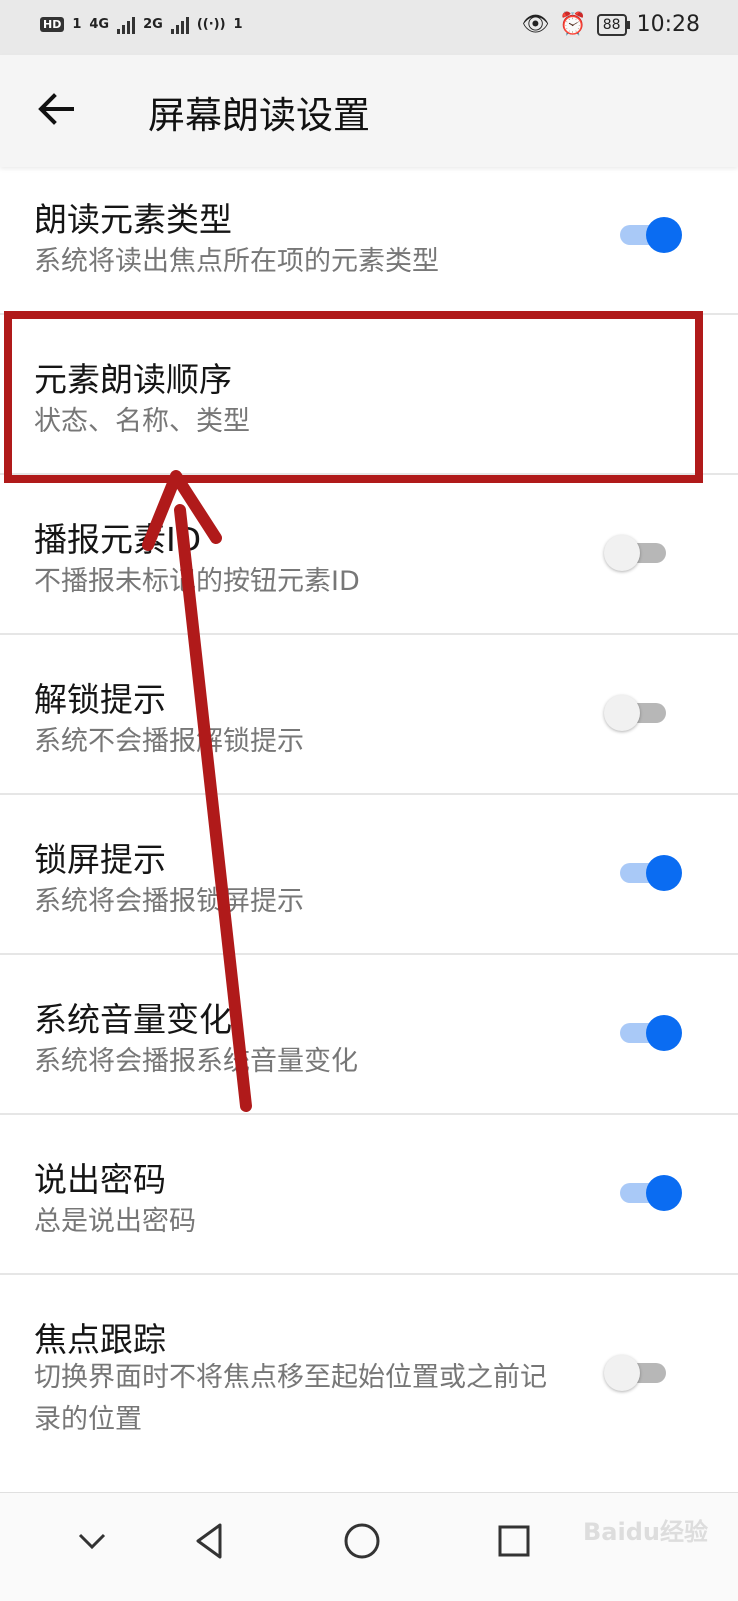 The width and height of the screenshot is (738, 1601). Describe the element at coordinates (92, 1541) in the screenshot. I see `chevron-down-icon` at that location.